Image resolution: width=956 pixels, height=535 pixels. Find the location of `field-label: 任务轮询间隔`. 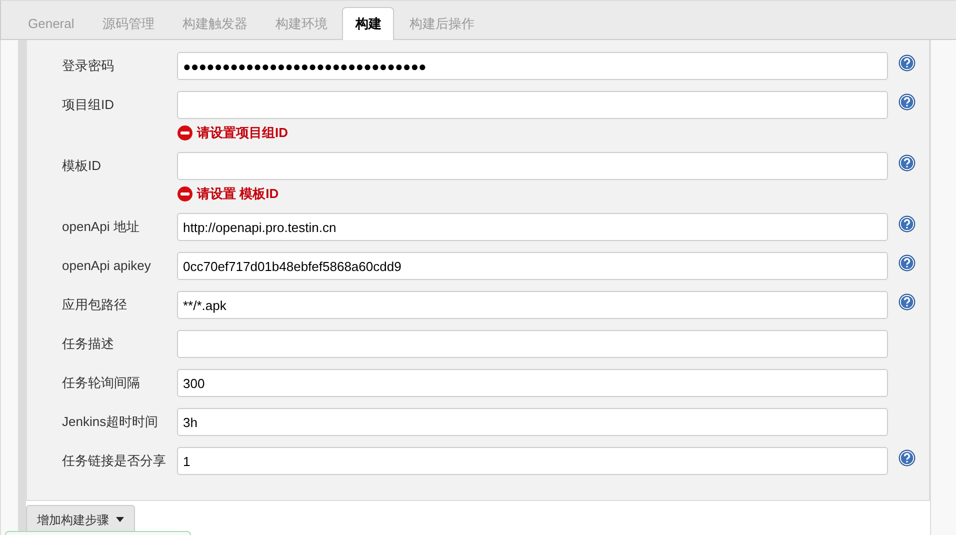

field-label: 任务轮询间隔 is located at coordinates (101, 383).